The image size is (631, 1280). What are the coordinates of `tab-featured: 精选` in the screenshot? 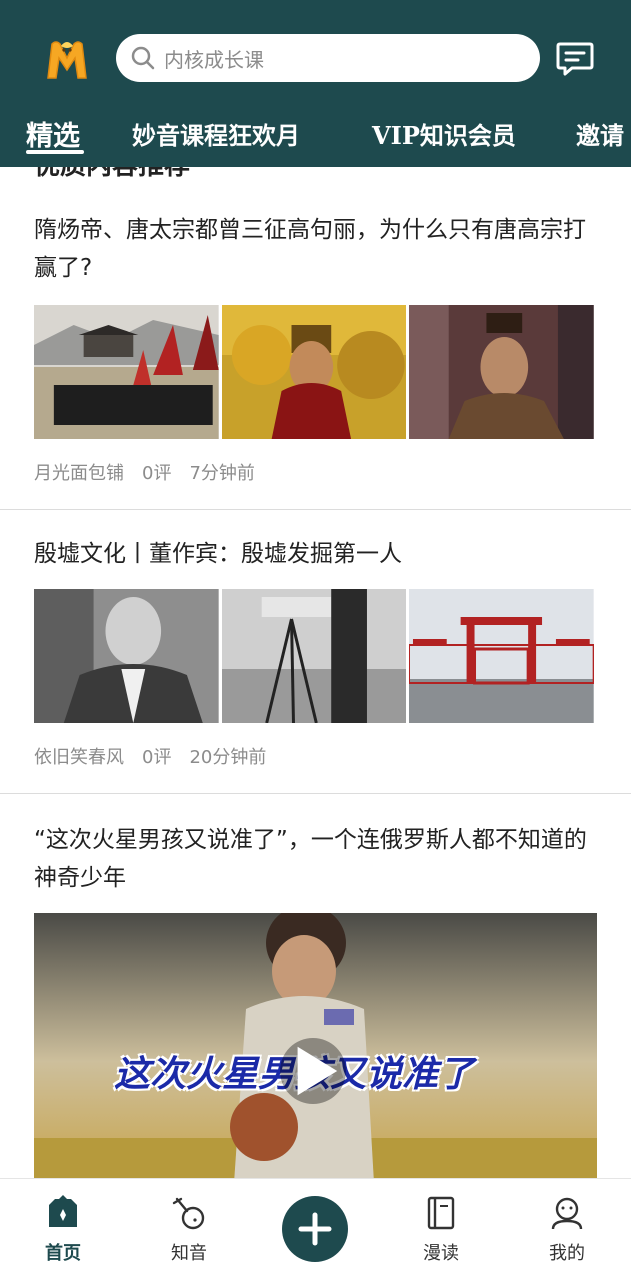 It's located at (53, 133).